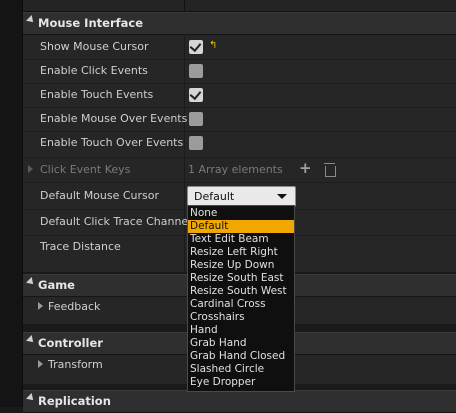 The image size is (456, 413). What do you see at coordinates (241, 213) in the screenshot?
I see `dropdown-option: None` at bounding box center [241, 213].